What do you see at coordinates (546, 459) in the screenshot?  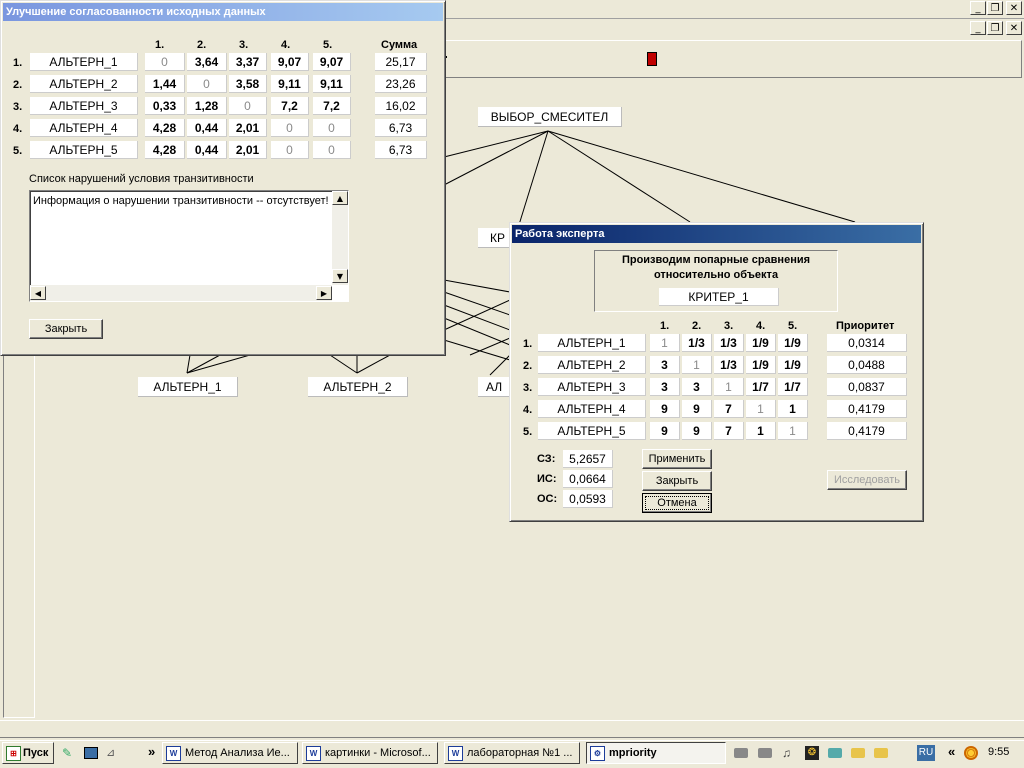 I see `stat-label: СЗ:` at bounding box center [546, 459].